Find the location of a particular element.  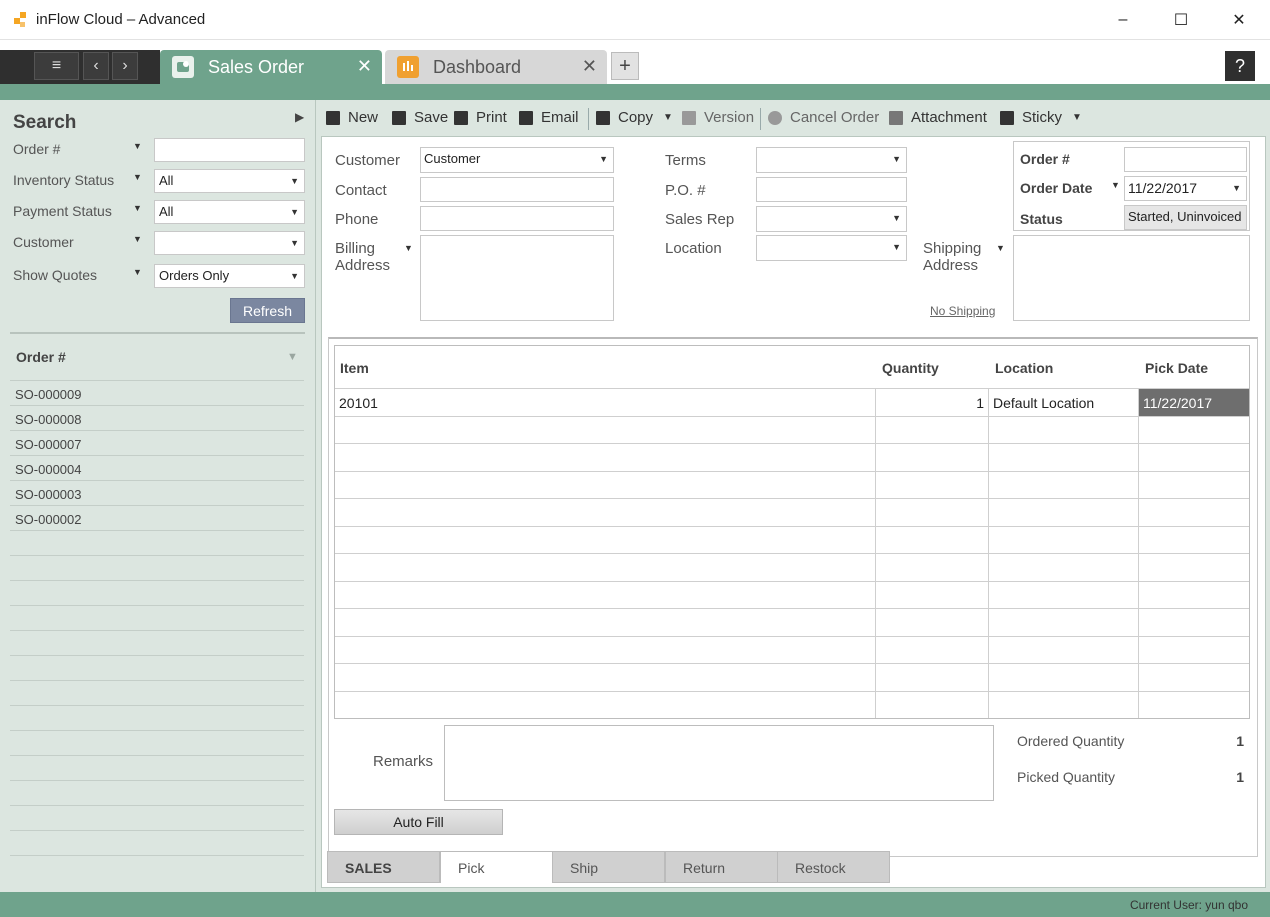

help-button: ? is located at coordinates (1240, 66).